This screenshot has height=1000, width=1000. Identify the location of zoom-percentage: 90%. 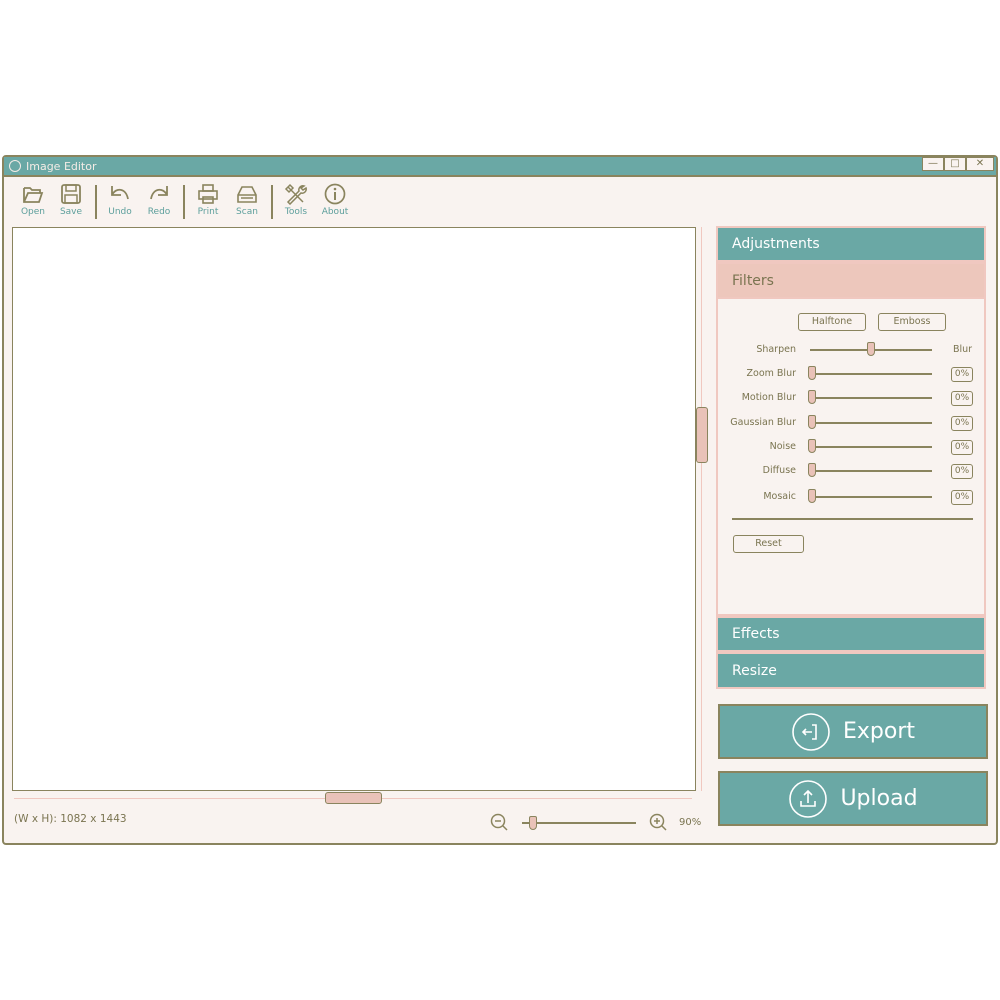
(690, 822).